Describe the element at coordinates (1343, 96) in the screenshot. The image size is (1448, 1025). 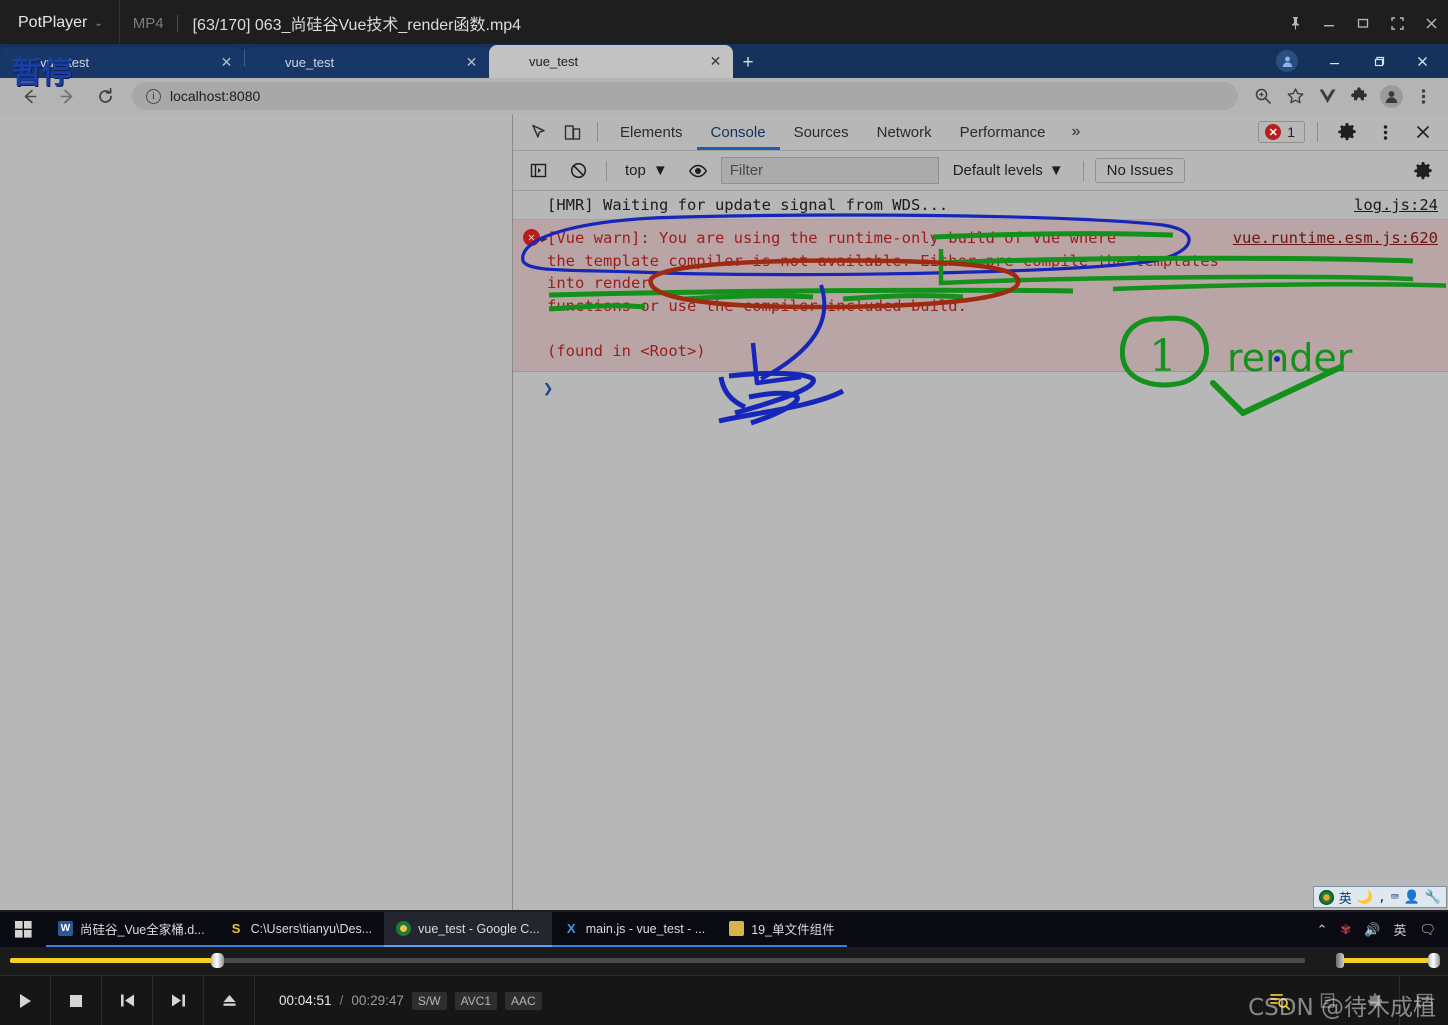
I see `omnibox-icons` at that location.